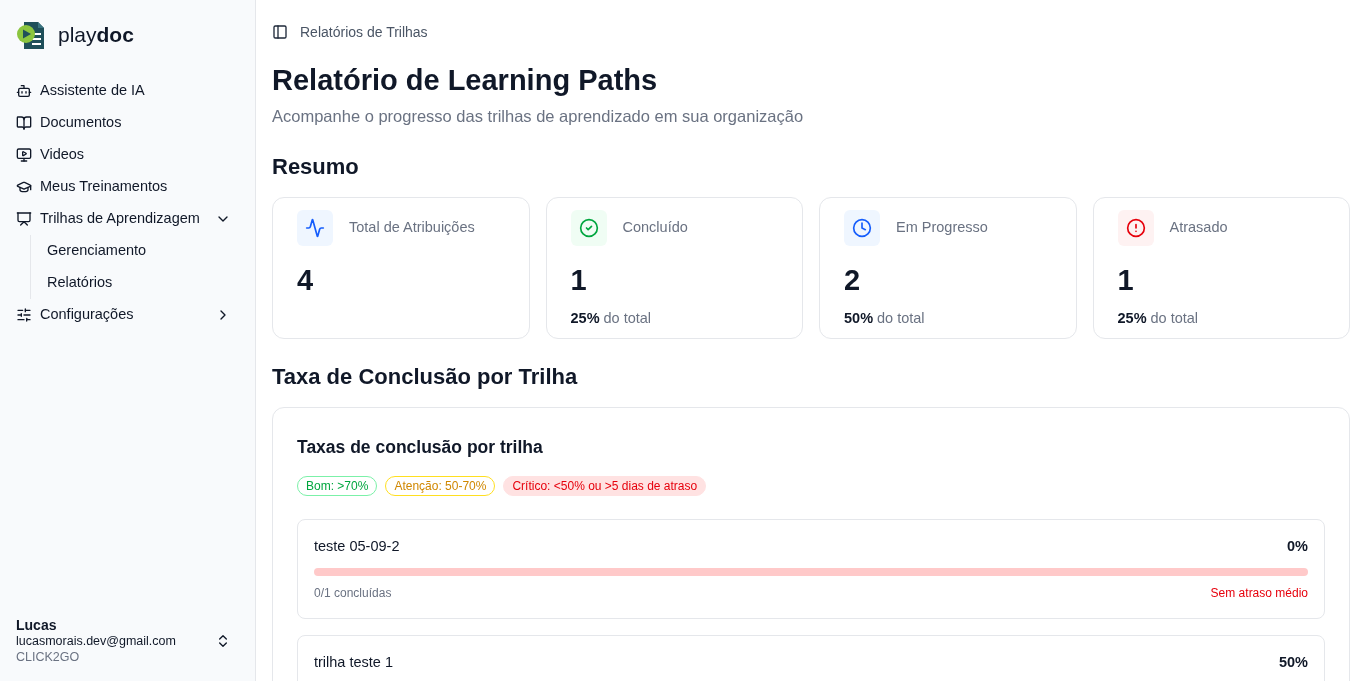  I want to click on track-percent: 0%, so click(1297, 546).